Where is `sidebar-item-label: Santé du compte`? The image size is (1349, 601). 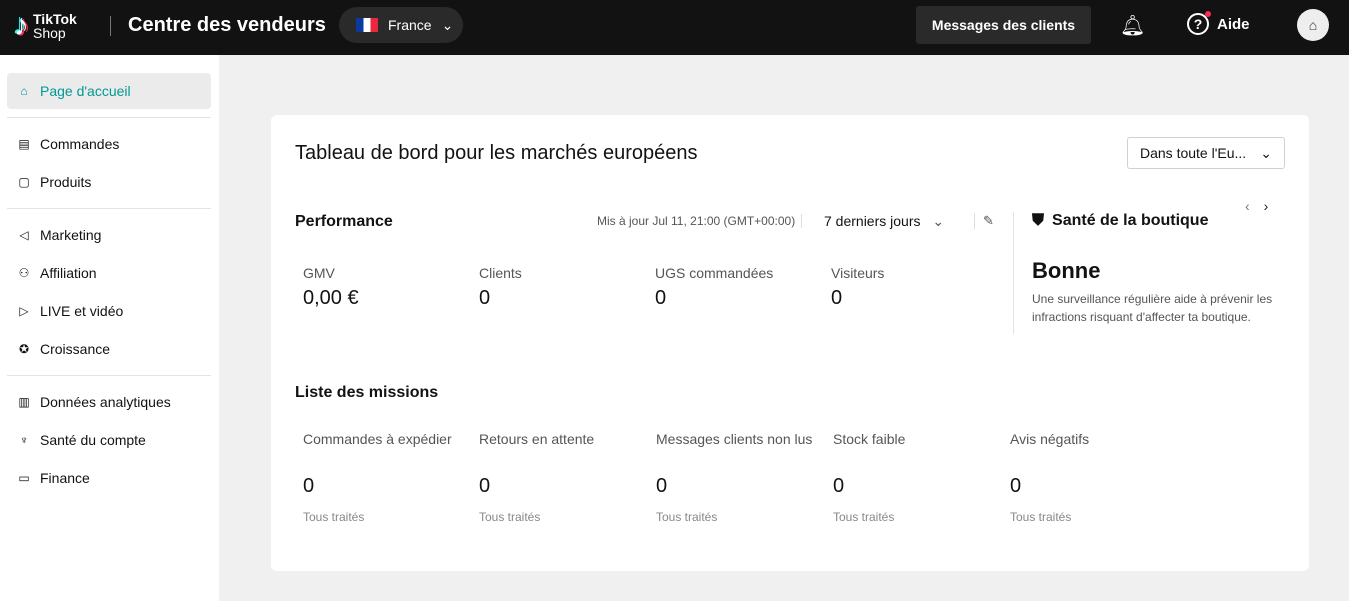 sidebar-item-label: Santé du compte is located at coordinates (93, 440).